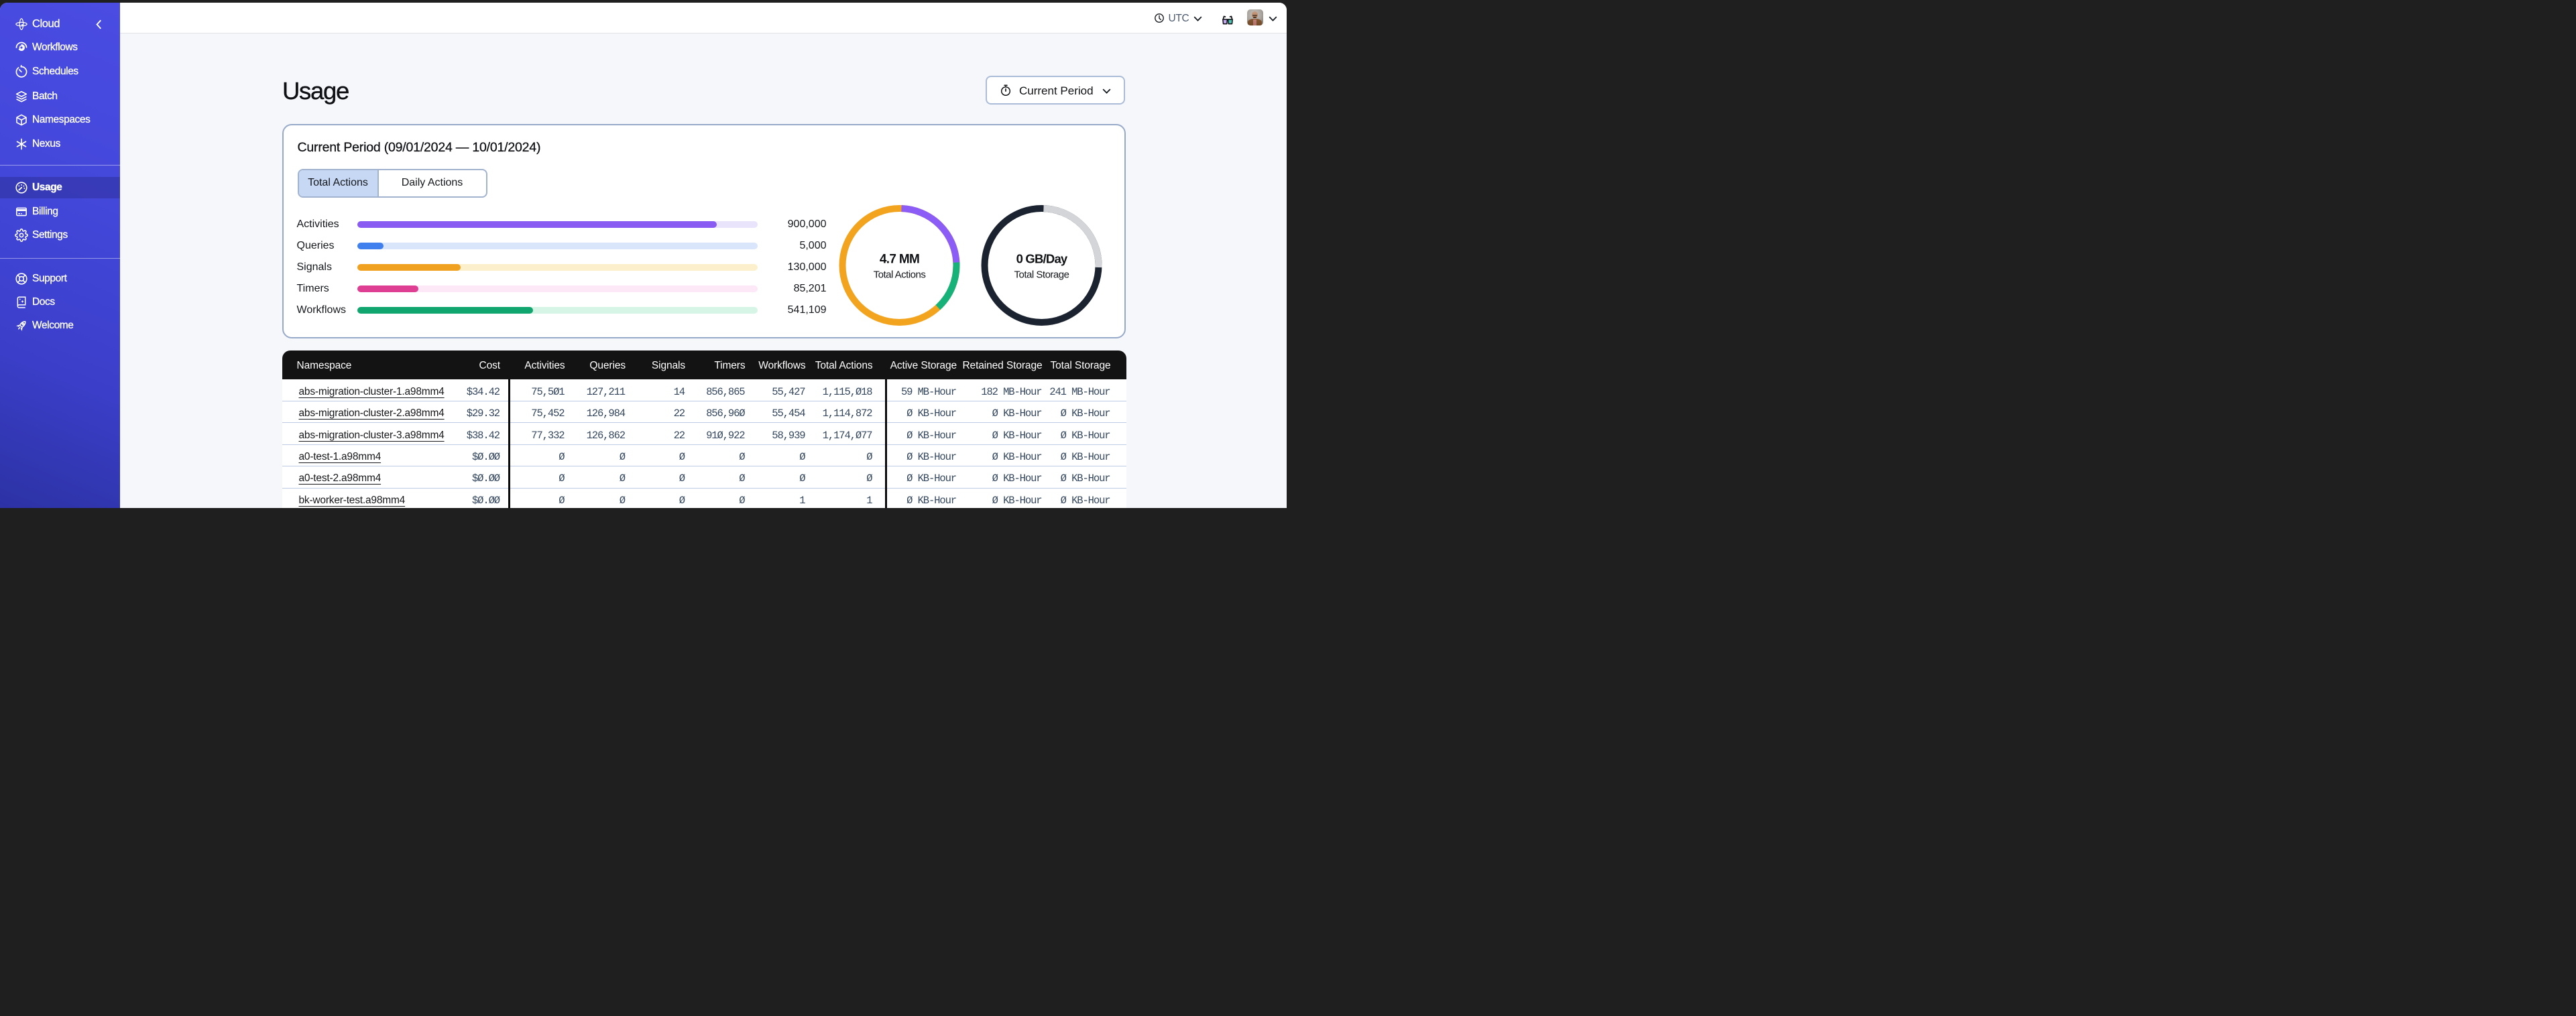 This screenshot has width=2576, height=1016. Describe the element at coordinates (899, 259) in the screenshot. I see `svg-text: 4.7 MM` at that location.